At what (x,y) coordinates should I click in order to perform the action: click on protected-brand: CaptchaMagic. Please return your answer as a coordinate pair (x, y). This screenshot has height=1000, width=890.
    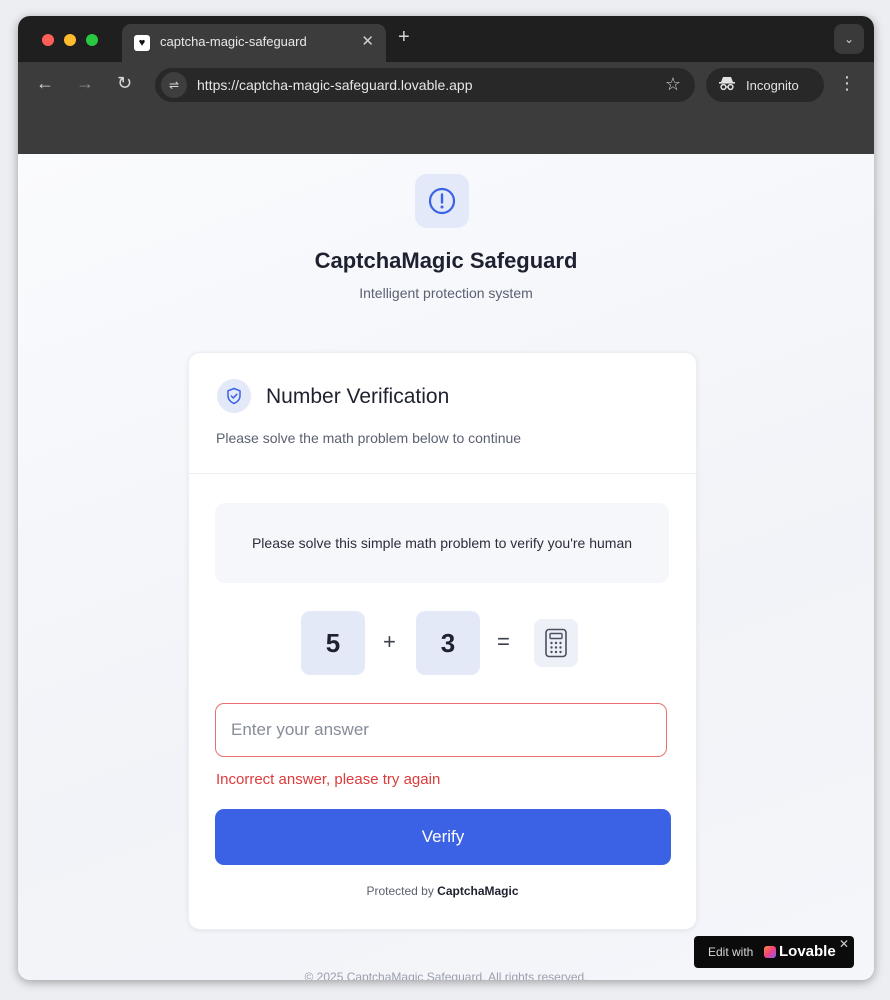
    Looking at the image, I should click on (478, 891).